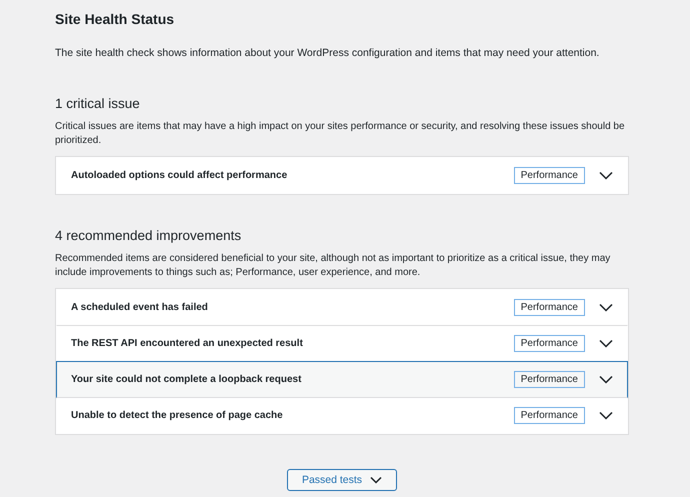 Image resolution: width=690 pixels, height=497 pixels. Describe the element at coordinates (179, 175) in the screenshot. I see `issue-title: Autoloaded options could affect performance` at that location.